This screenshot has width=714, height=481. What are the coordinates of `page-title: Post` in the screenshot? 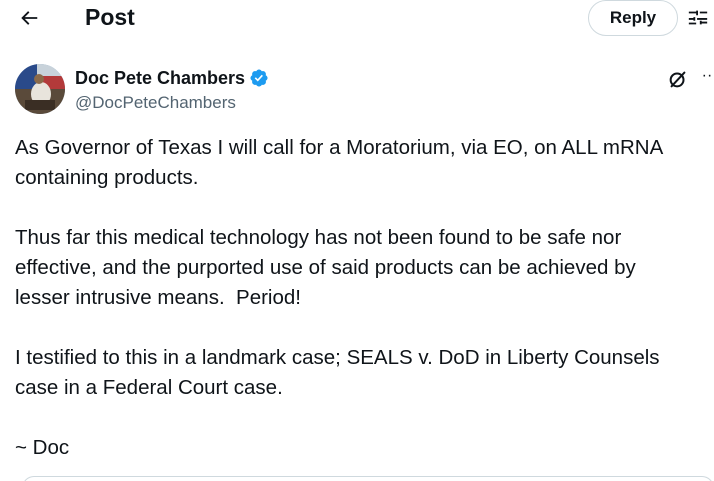 It's located at (110, 17).